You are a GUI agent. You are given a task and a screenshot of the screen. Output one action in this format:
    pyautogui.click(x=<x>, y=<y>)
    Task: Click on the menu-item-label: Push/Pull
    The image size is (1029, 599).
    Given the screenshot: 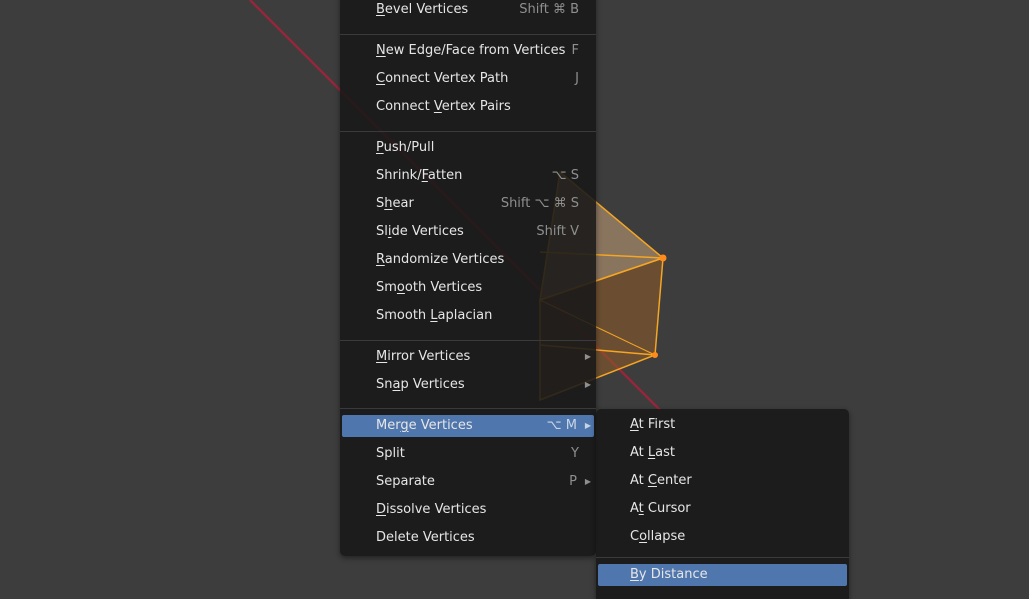 What is the action you would take?
    pyautogui.click(x=405, y=147)
    